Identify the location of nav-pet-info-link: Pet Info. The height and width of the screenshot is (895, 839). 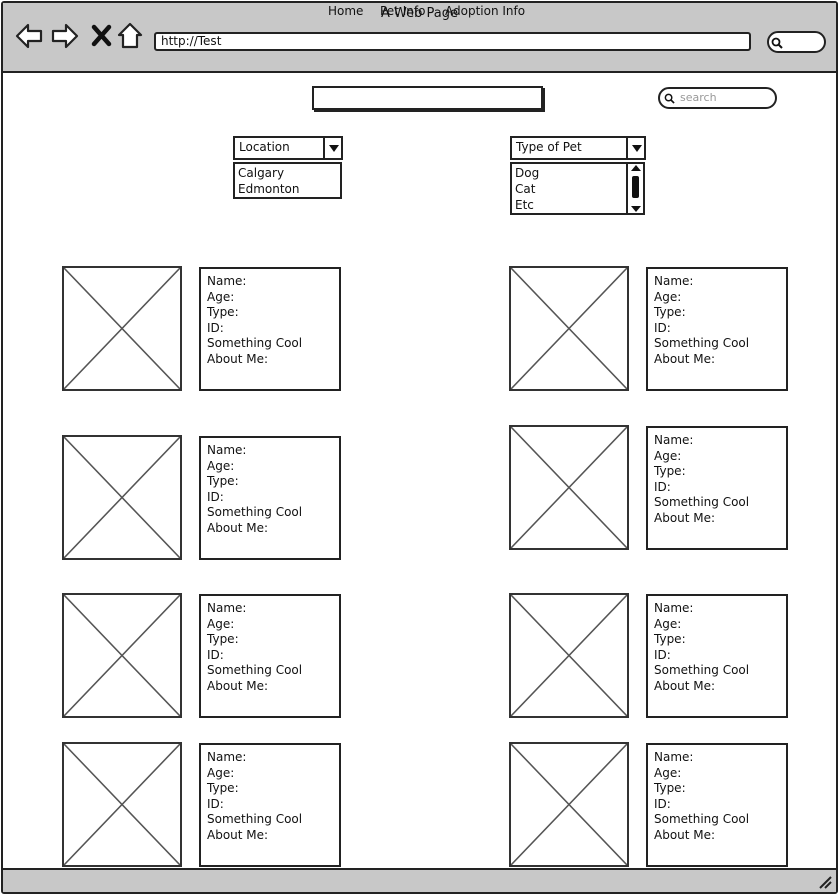
(402, 11).